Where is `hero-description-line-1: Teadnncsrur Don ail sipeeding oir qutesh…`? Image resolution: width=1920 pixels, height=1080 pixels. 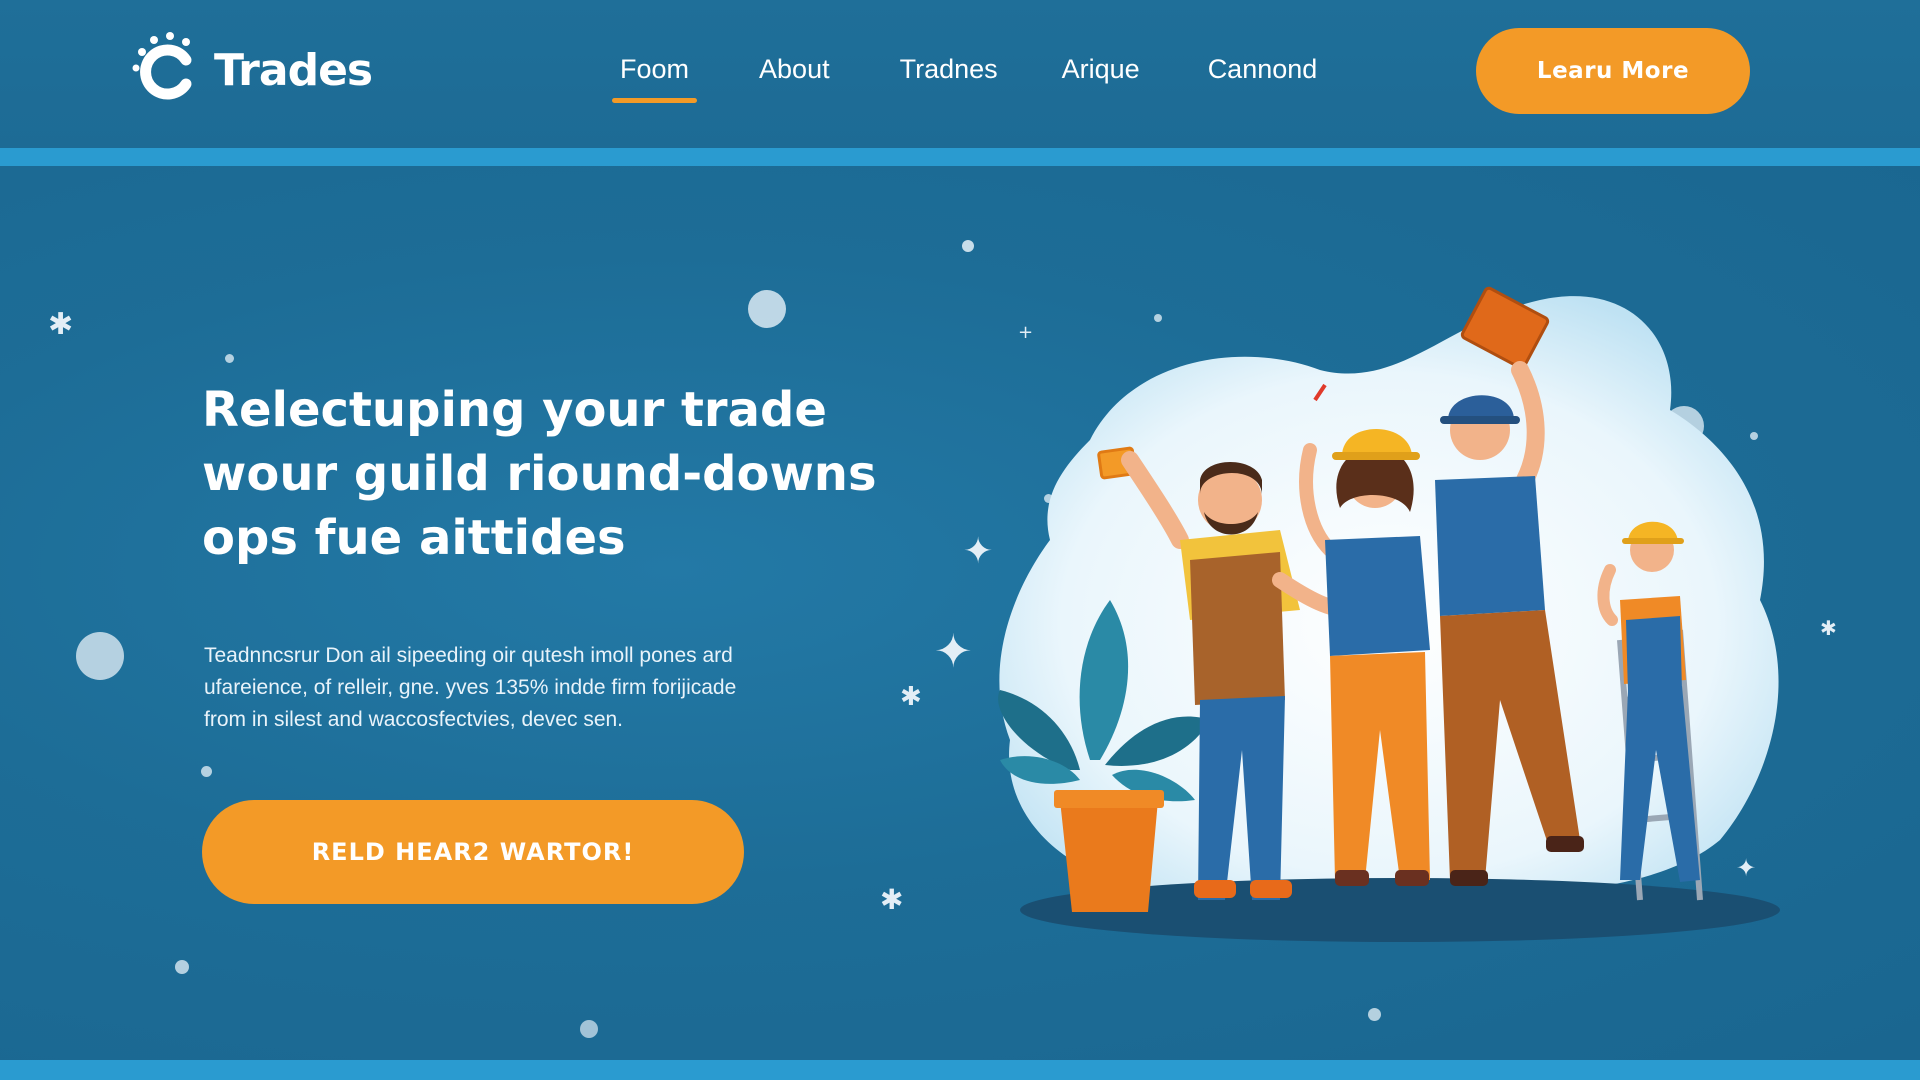
hero-description-line-1: Teadnncsrur Don ail sipeeding oir qutesh… is located at coordinates (468, 655).